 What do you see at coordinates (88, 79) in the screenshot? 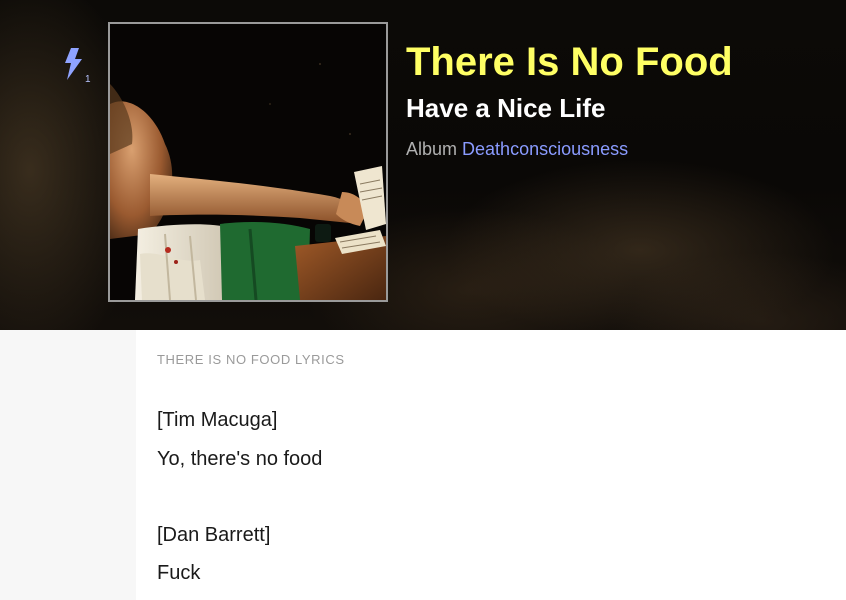
I see `iq-count: 1` at bounding box center [88, 79].